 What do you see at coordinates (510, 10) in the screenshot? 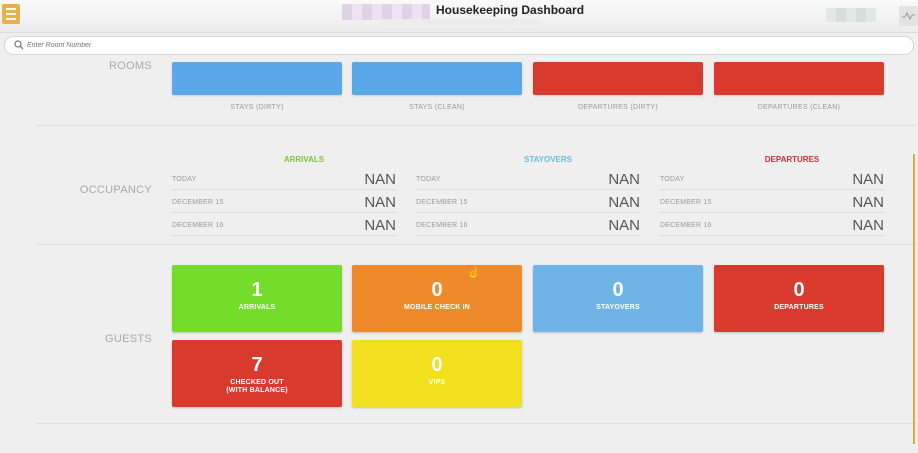
I see `page-title: Housekeeping Dashboard` at bounding box center [510, 10].